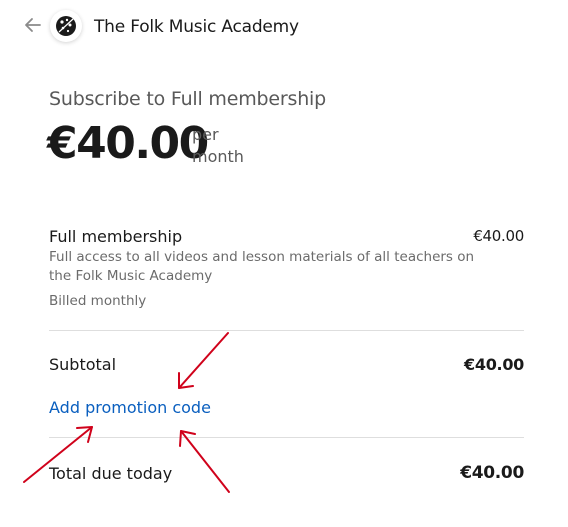 This screenshot has width=568, height=527. What do you see at coordinates (218, 156) in the screenshot?
I see `period-line-2: month` at bounding box center [218, 156].